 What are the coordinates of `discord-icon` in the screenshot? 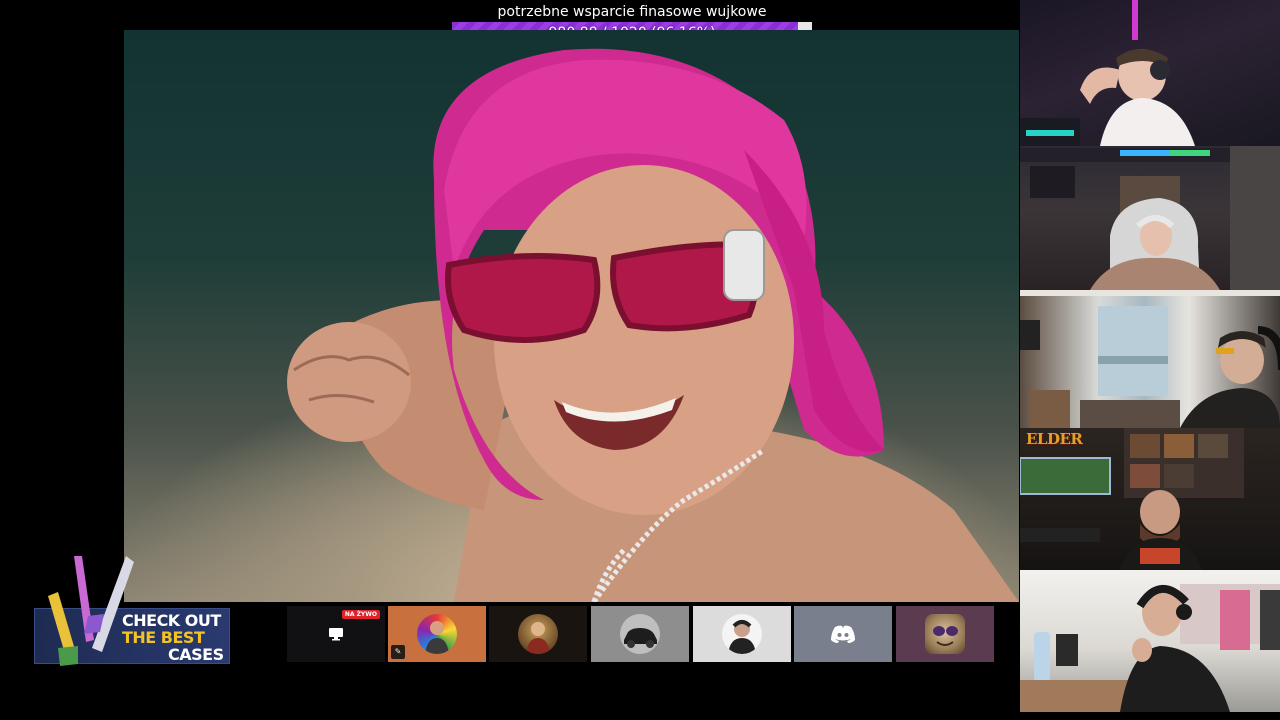 It's located at (843, 634).